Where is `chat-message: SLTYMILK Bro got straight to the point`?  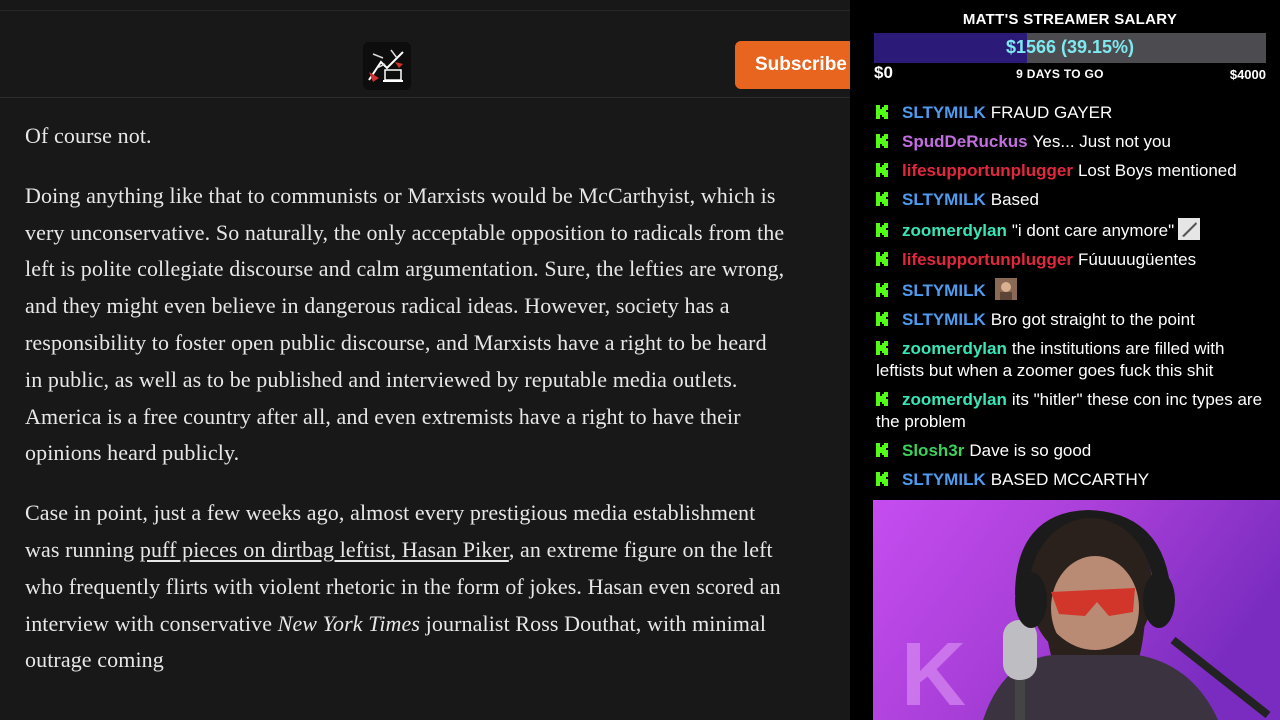 chat-message: SLTYMILK Bro got straight to the point is located at coordinates (1075, 320).